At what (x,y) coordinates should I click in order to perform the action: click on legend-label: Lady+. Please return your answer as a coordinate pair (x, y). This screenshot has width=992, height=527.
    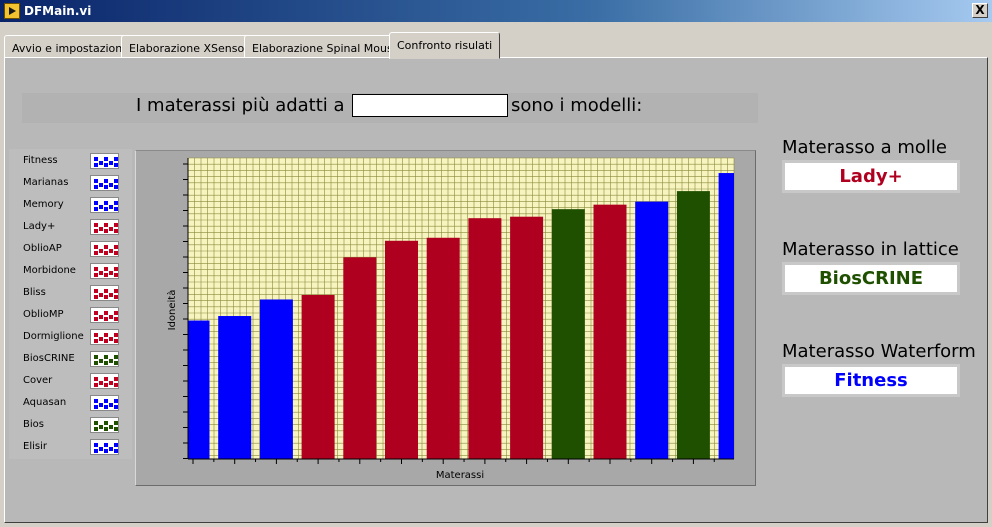
    Looking at the image, I should click on (39, 226).